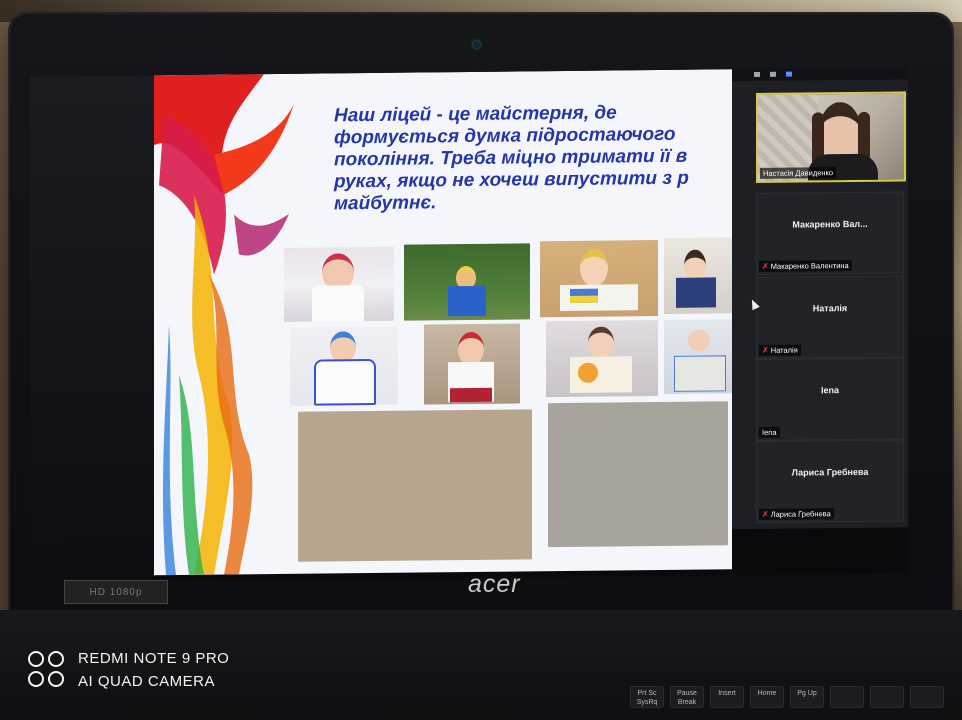 The image size is (962, 720). Describe the element at coordinates (820, 74) in the screenshot. I see `gallery-toolbar` at that location.